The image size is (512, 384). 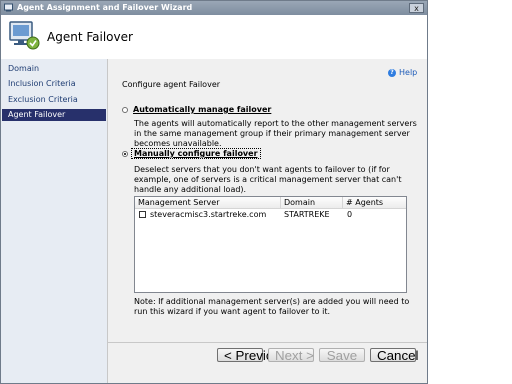 I want to click on previous-button: < Previous, so click(x=252, y=355).